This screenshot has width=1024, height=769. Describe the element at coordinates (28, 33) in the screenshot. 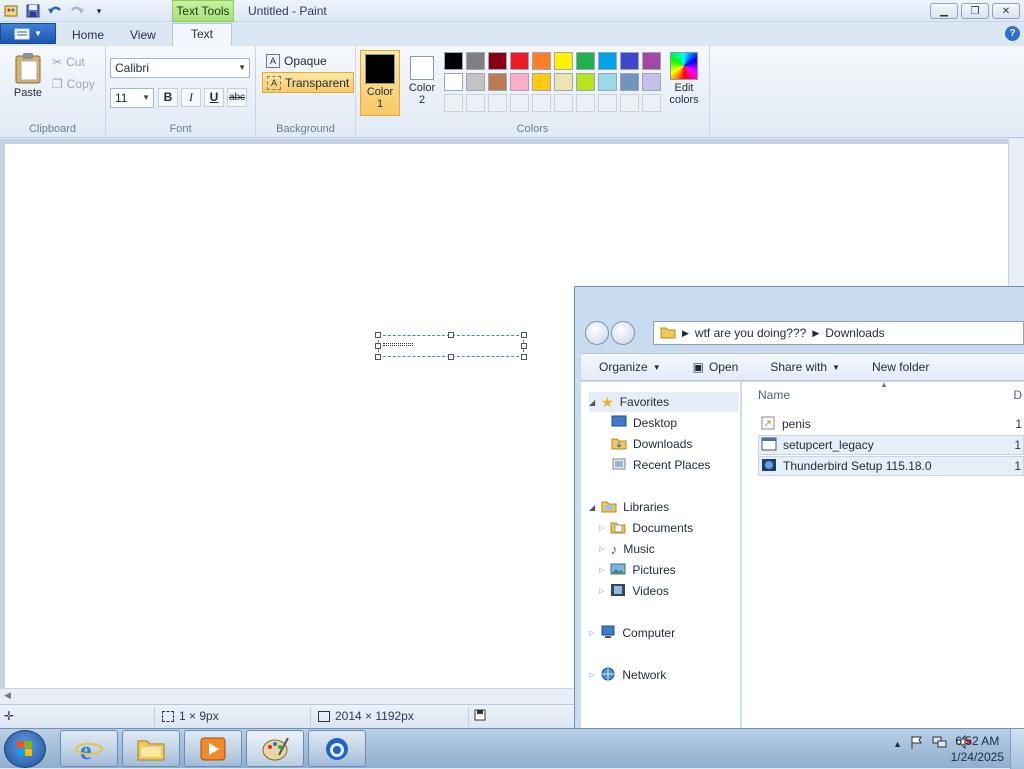

I see `paint-menu-button: ▼` at that location.